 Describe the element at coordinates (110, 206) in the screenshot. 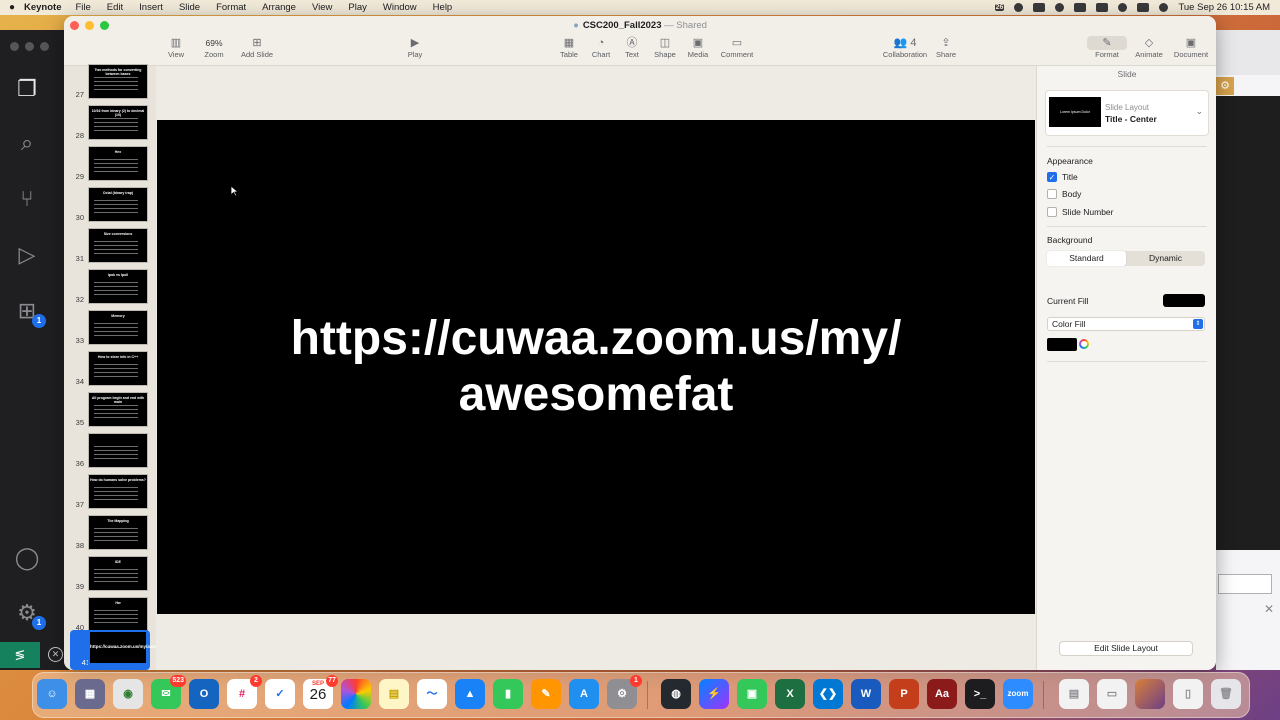

I see `slide-thumbnail-30: 30 Octal (binary trap)` at that location.